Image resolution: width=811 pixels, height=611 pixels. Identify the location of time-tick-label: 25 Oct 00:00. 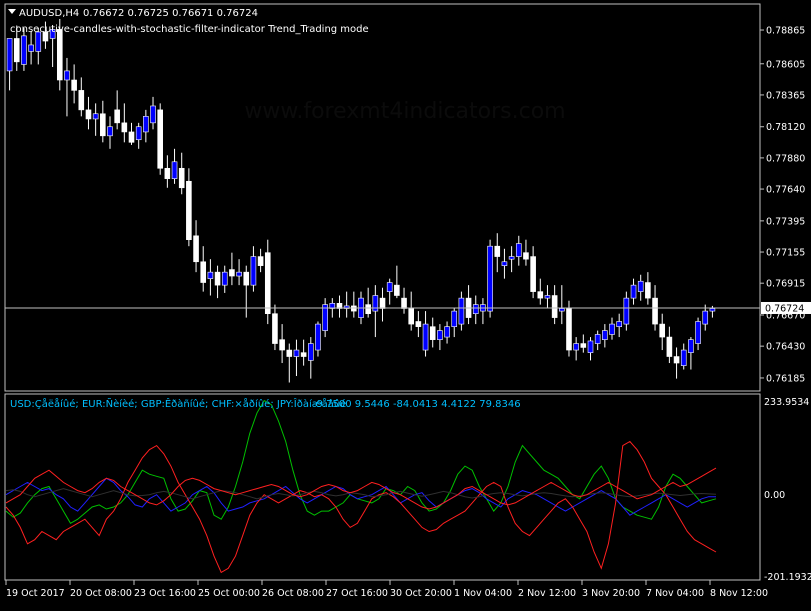
(229, 593).